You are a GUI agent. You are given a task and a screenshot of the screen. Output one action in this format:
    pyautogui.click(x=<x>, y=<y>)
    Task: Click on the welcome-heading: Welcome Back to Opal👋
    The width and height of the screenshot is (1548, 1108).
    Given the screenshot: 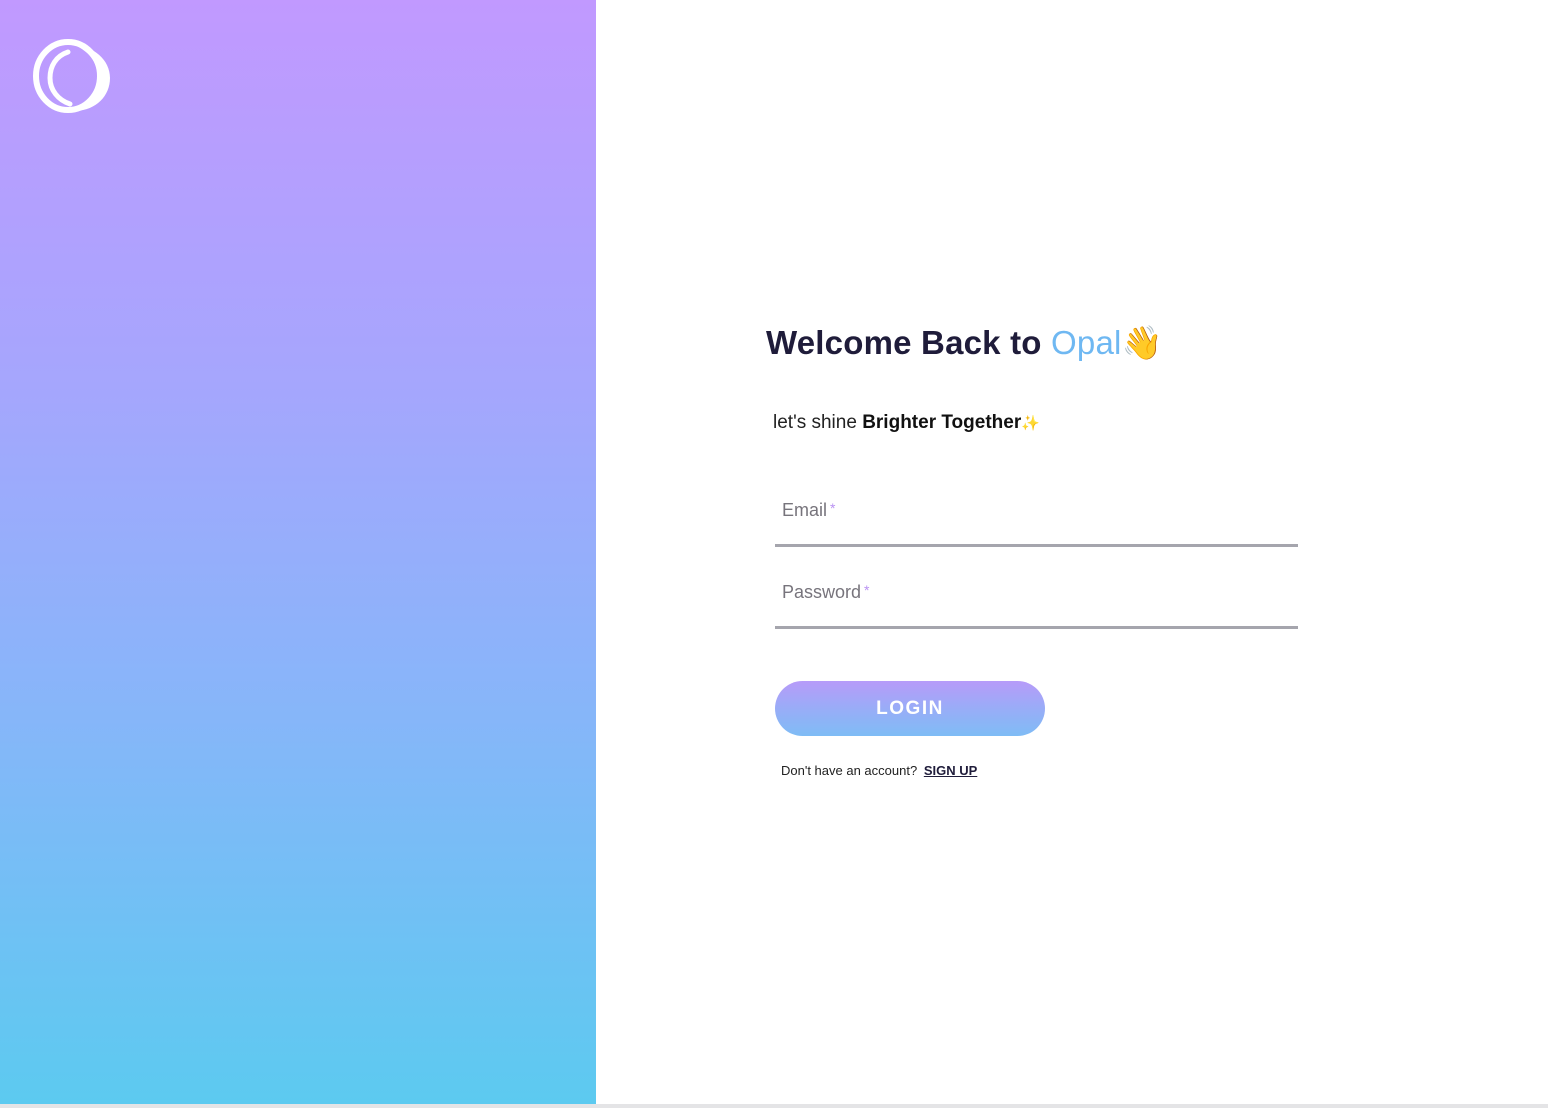 What is the action you would take?
    pyautogui.click(x=964, y=343)
    